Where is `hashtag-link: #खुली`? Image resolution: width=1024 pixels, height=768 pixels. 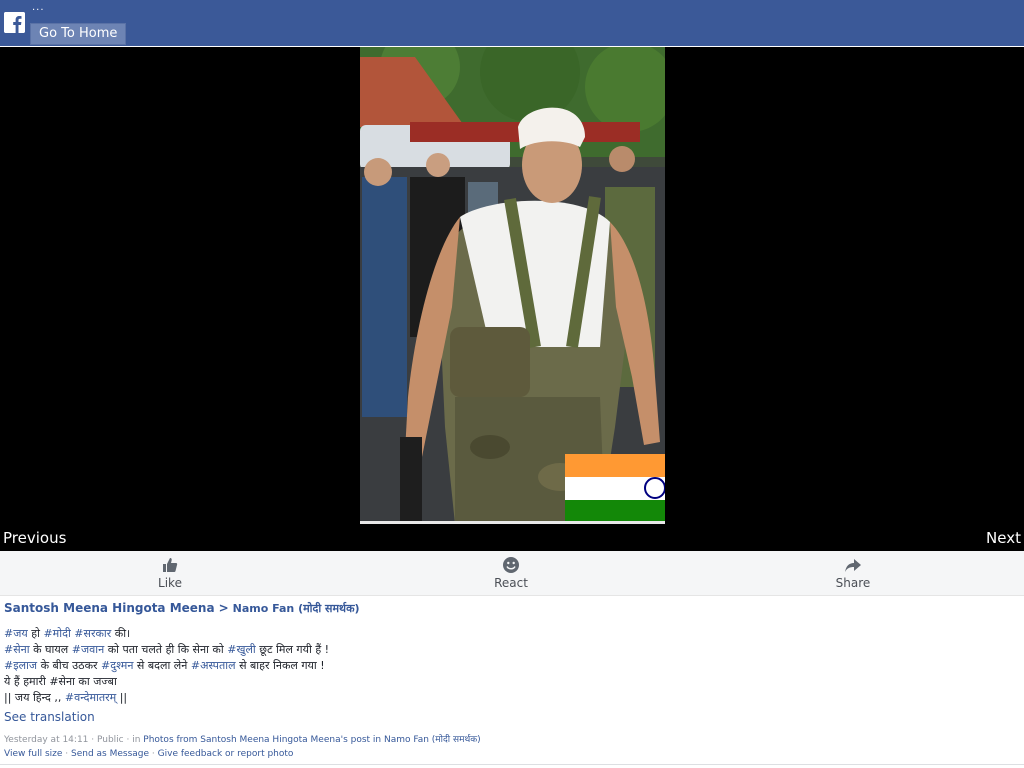
hashtag-link: #खुली is located at coordinates (241, 649).